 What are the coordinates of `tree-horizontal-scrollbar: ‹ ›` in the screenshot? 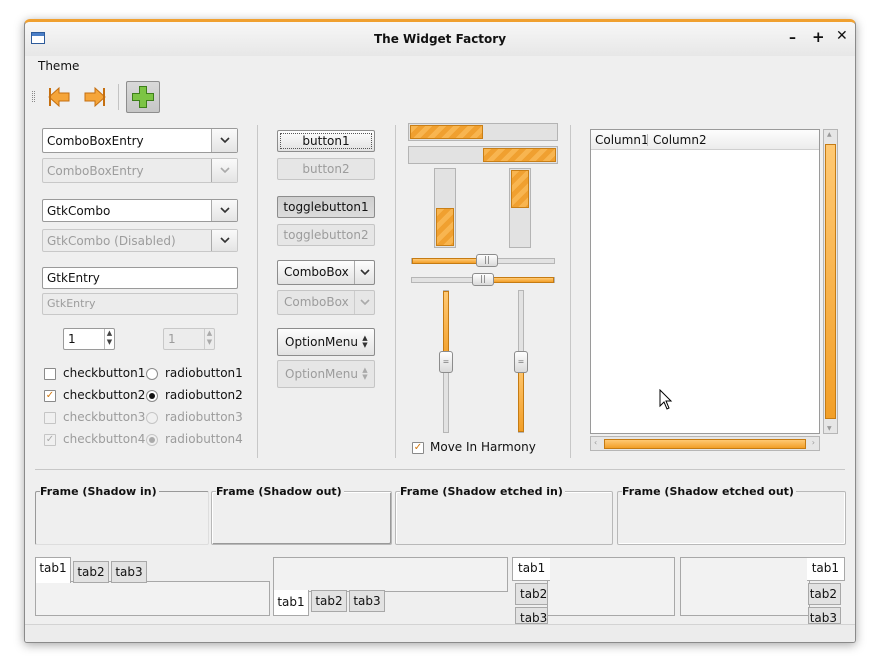 It's located at (705, 443).